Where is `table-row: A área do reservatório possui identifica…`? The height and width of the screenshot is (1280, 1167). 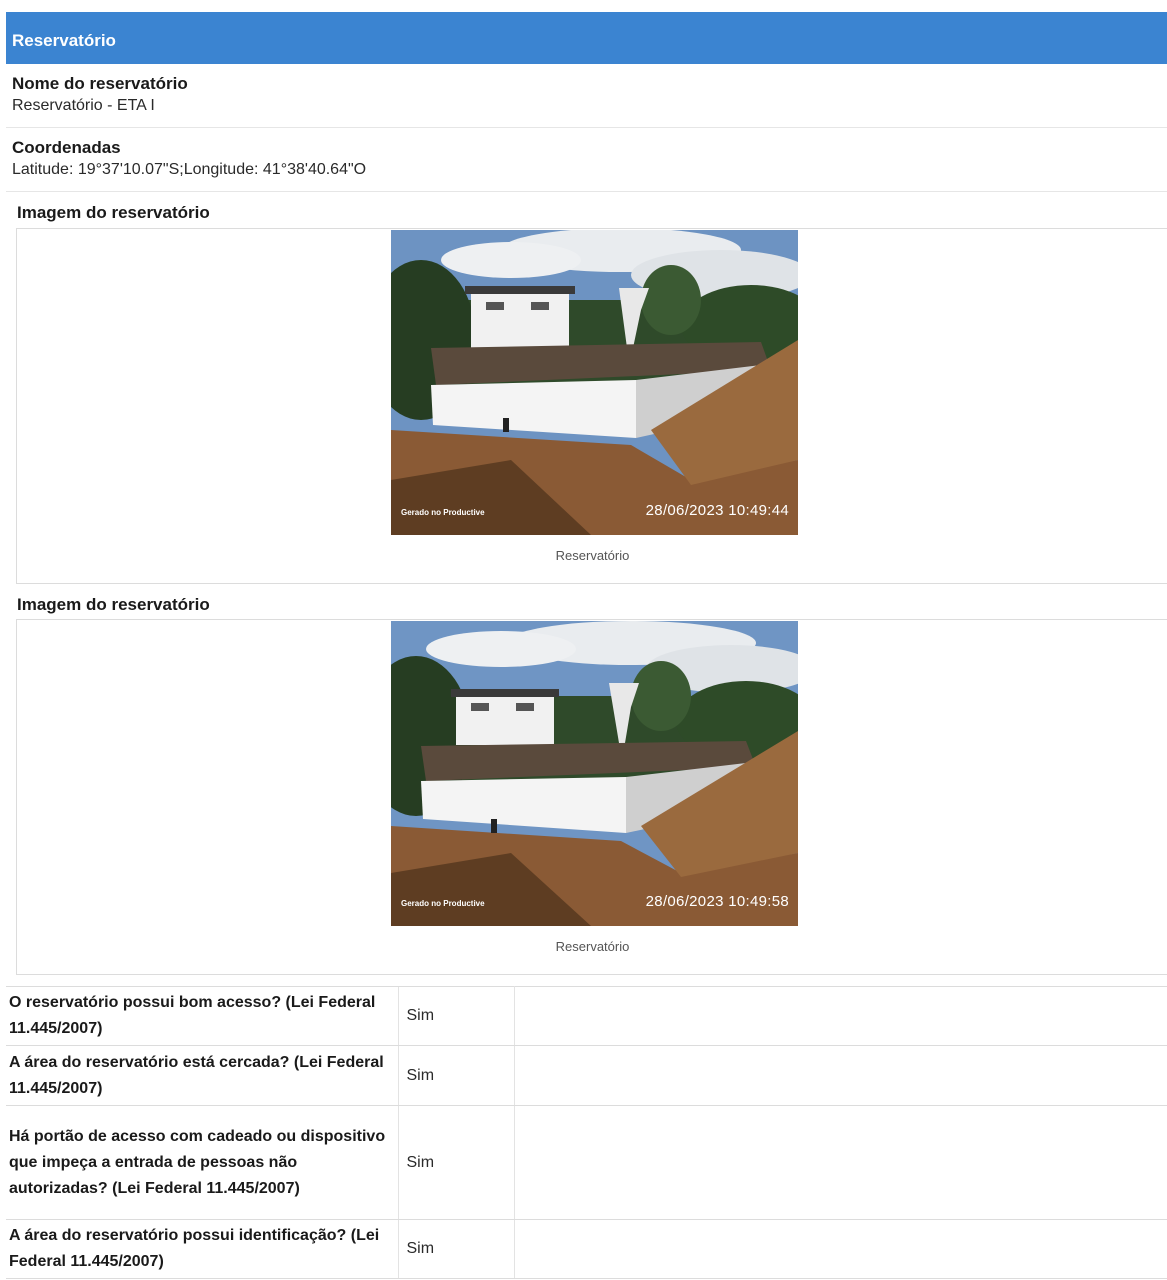 table-row: A área do reservatório possui identifica… is located at coordinates (586, 1249).